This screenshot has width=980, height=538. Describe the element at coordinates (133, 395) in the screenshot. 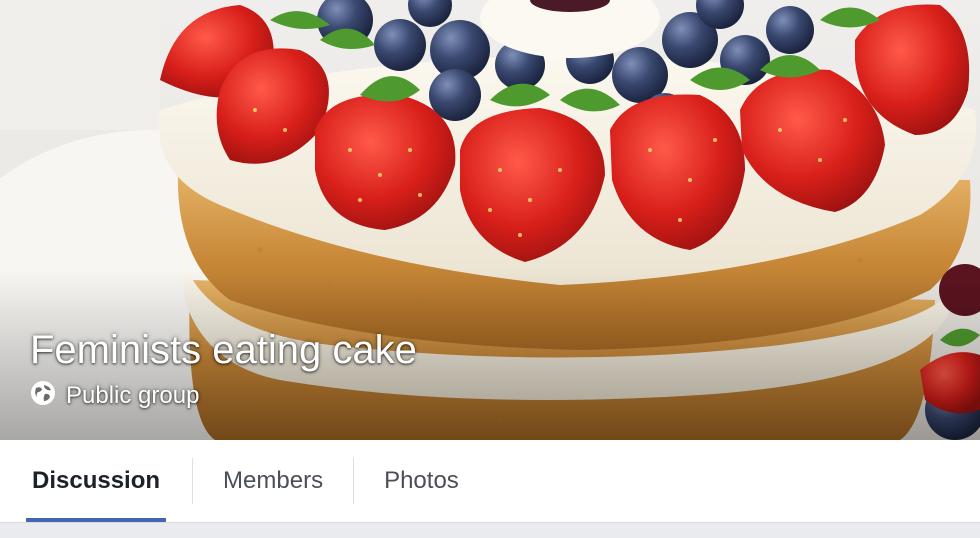

I see `privacy-label: Public group` at that location.